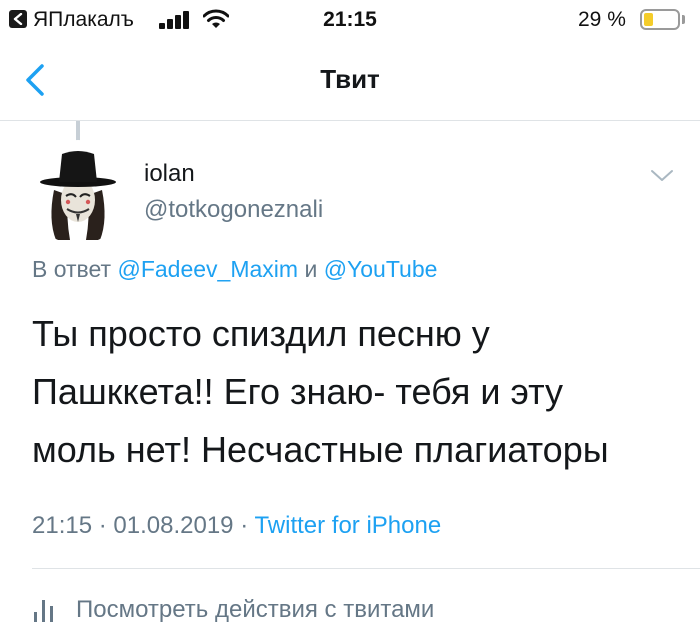 The height and width of the screenshot is (638, 700). Describe the element at coordinates (311, 269) in the screenshot. I see `reply-joiner: и` at that location.